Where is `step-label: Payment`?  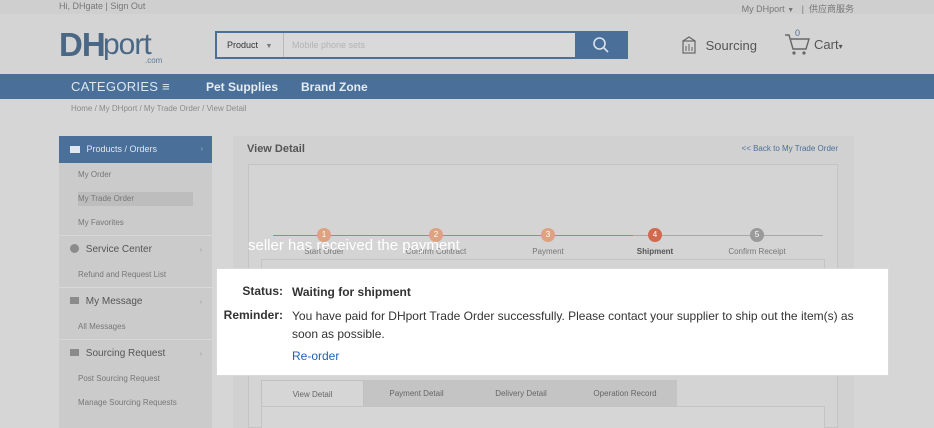 step-label: Payment is located at coordinates (548, 251).